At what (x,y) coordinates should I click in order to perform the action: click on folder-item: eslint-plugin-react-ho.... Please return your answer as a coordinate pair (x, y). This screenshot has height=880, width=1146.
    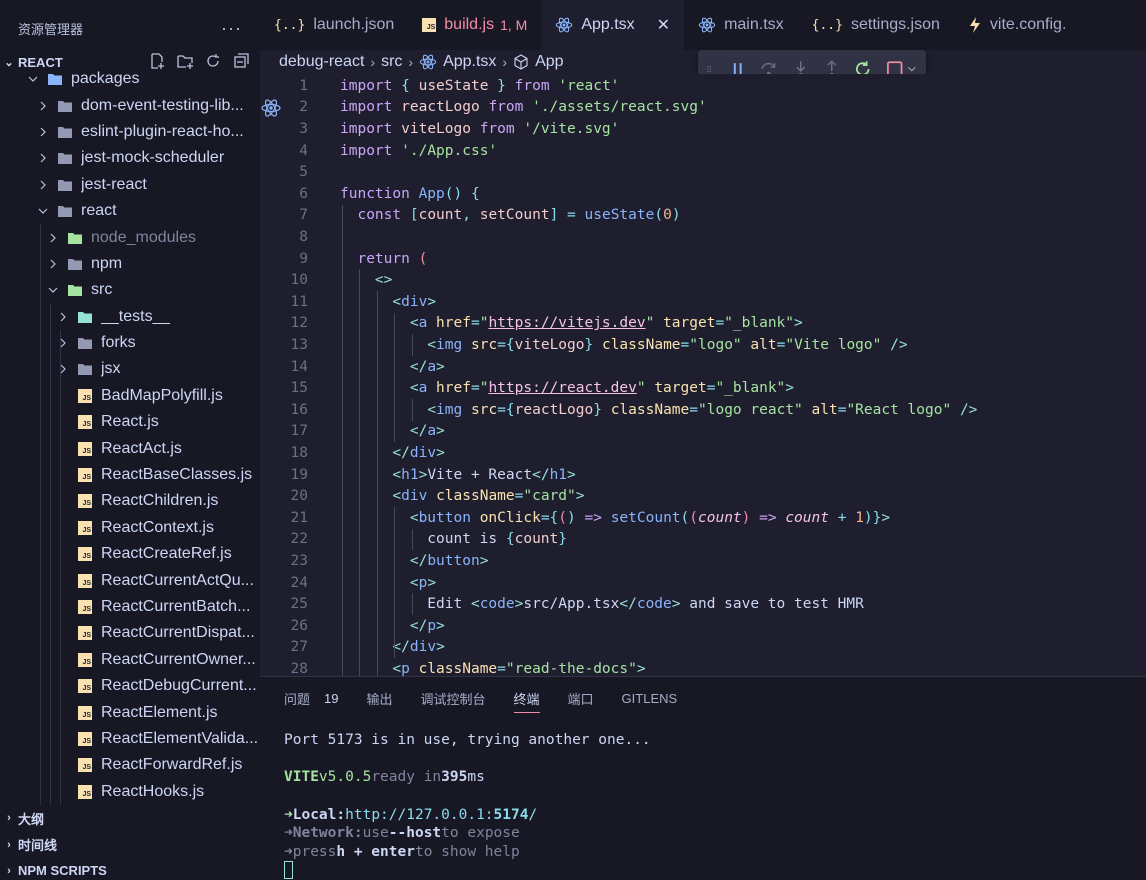
    Looking at the image, I should click on (130, 132).